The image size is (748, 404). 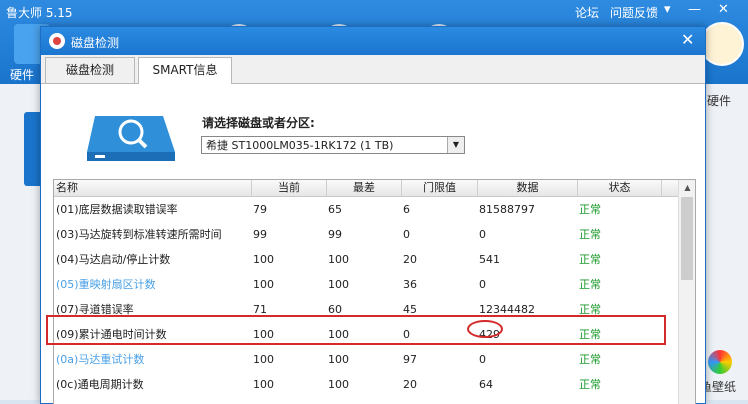 I want to click on table-row: (09)累计通电时间计数 100 100 0 429 正常, so click(x=366, y=334).